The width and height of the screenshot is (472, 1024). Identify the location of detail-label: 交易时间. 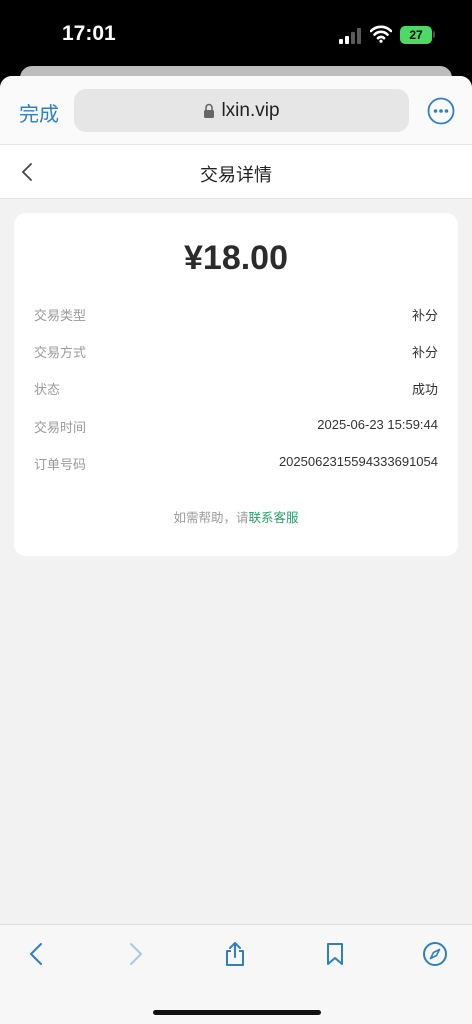
(60, 428).